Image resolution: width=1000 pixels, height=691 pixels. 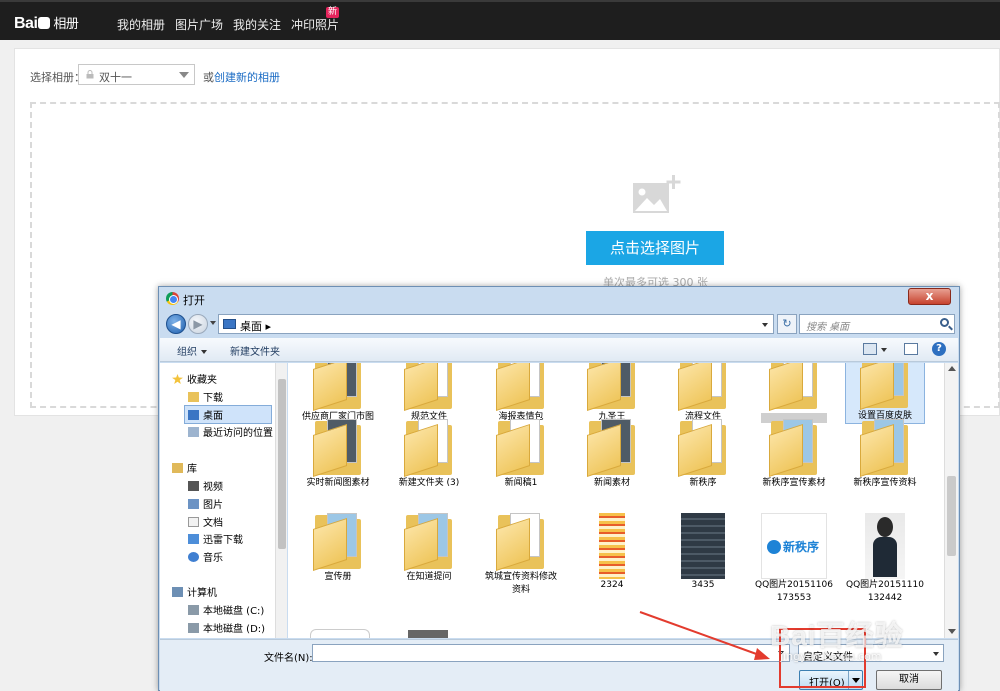 What do you see at coordinates (247, 77) in the screenshot?
I see `create-album-link: 创建新的相册` at bounding box center [247, 77].